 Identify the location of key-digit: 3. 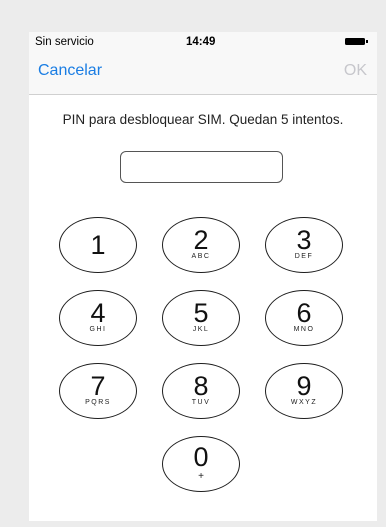
(304, 240).